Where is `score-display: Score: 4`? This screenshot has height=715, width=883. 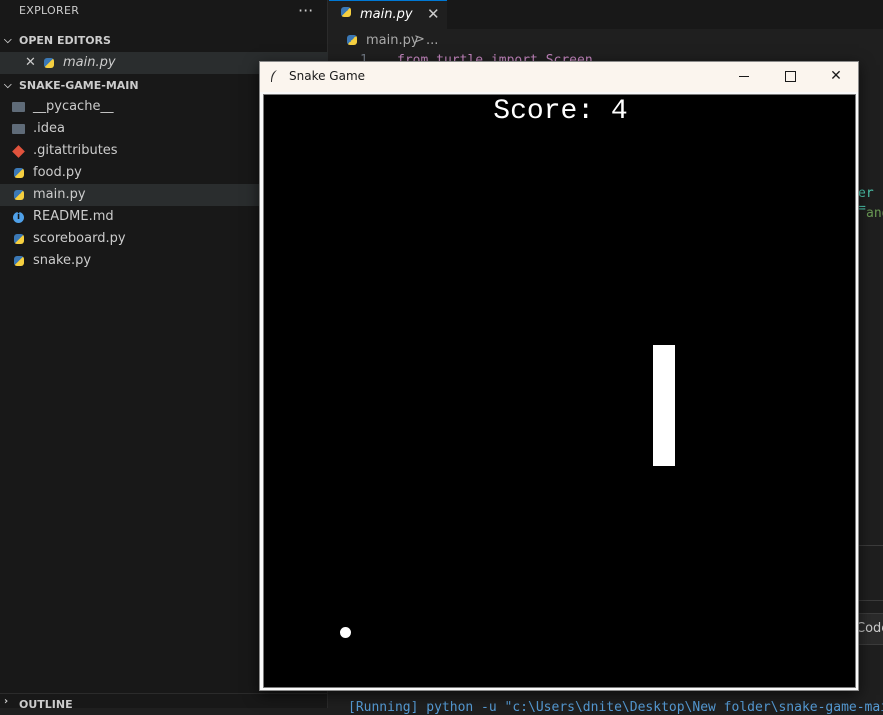
score-display: Score: 4 is located at coordinates (560, 111).